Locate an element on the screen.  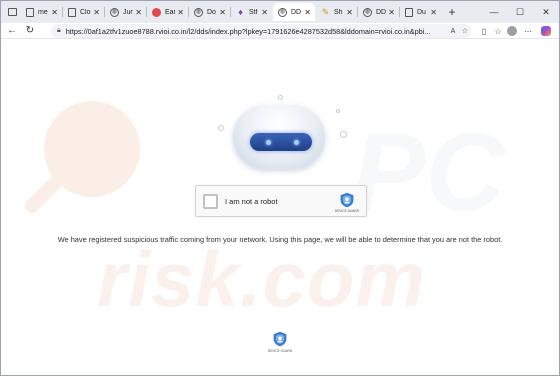
split-screen-icon: ▯ is located at coordinates (484, 31).